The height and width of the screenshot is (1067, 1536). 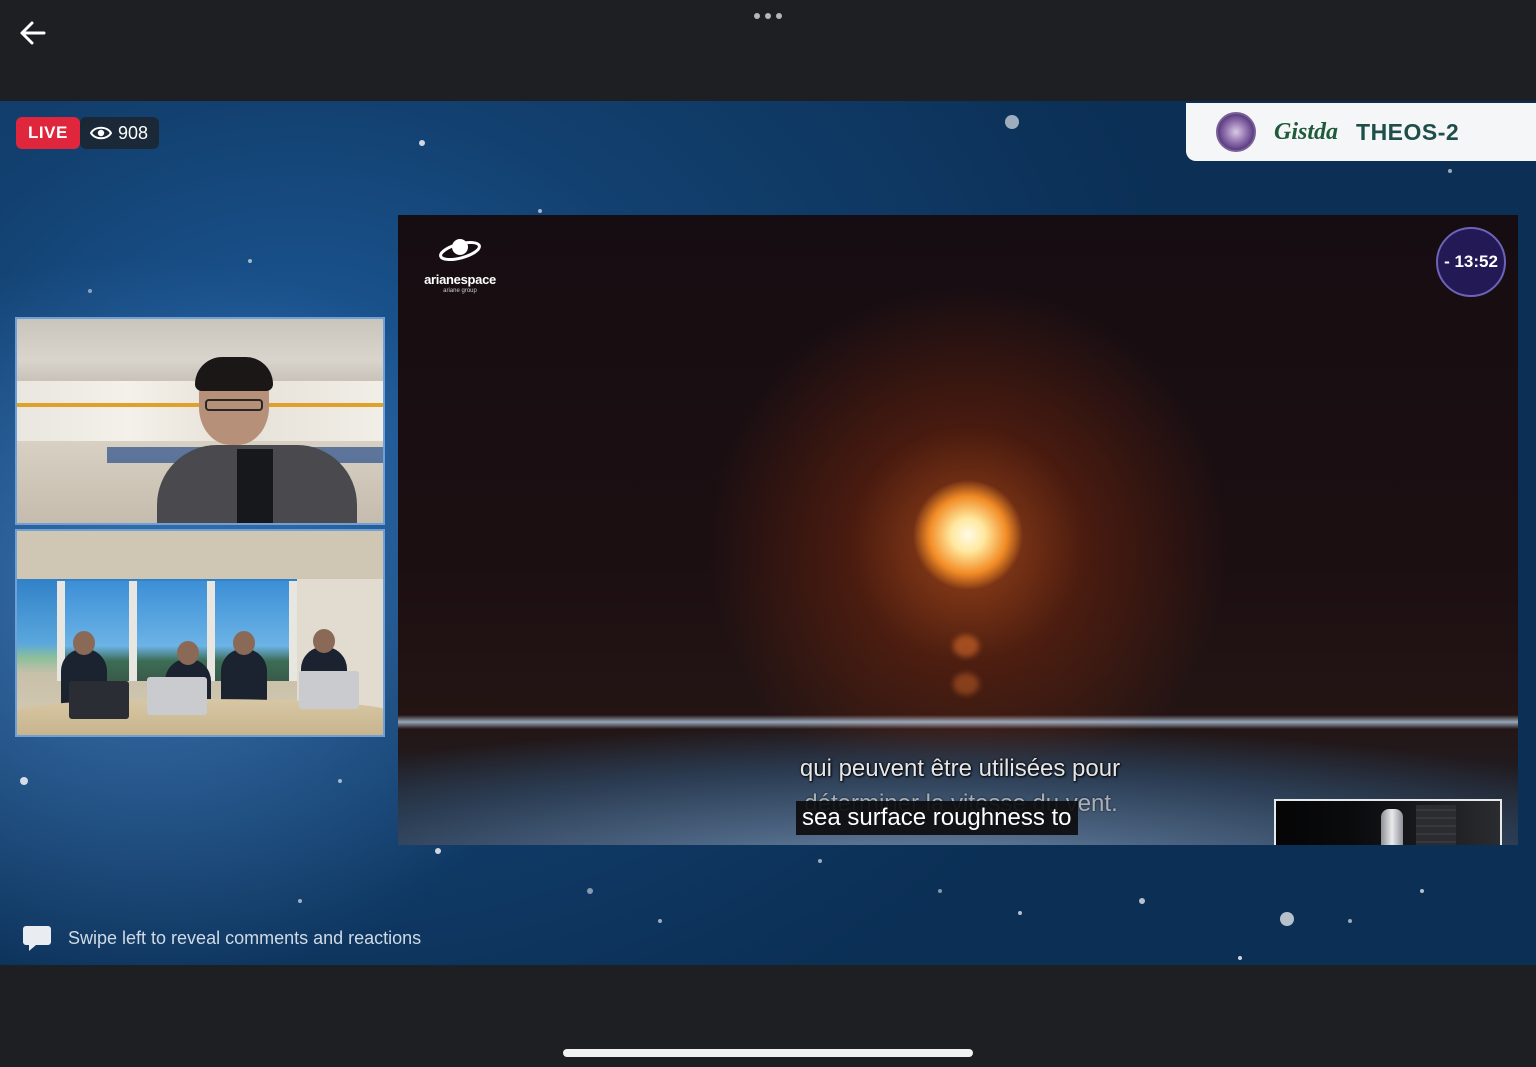 I want to click on more-options-button, so click(x=768, y=16).